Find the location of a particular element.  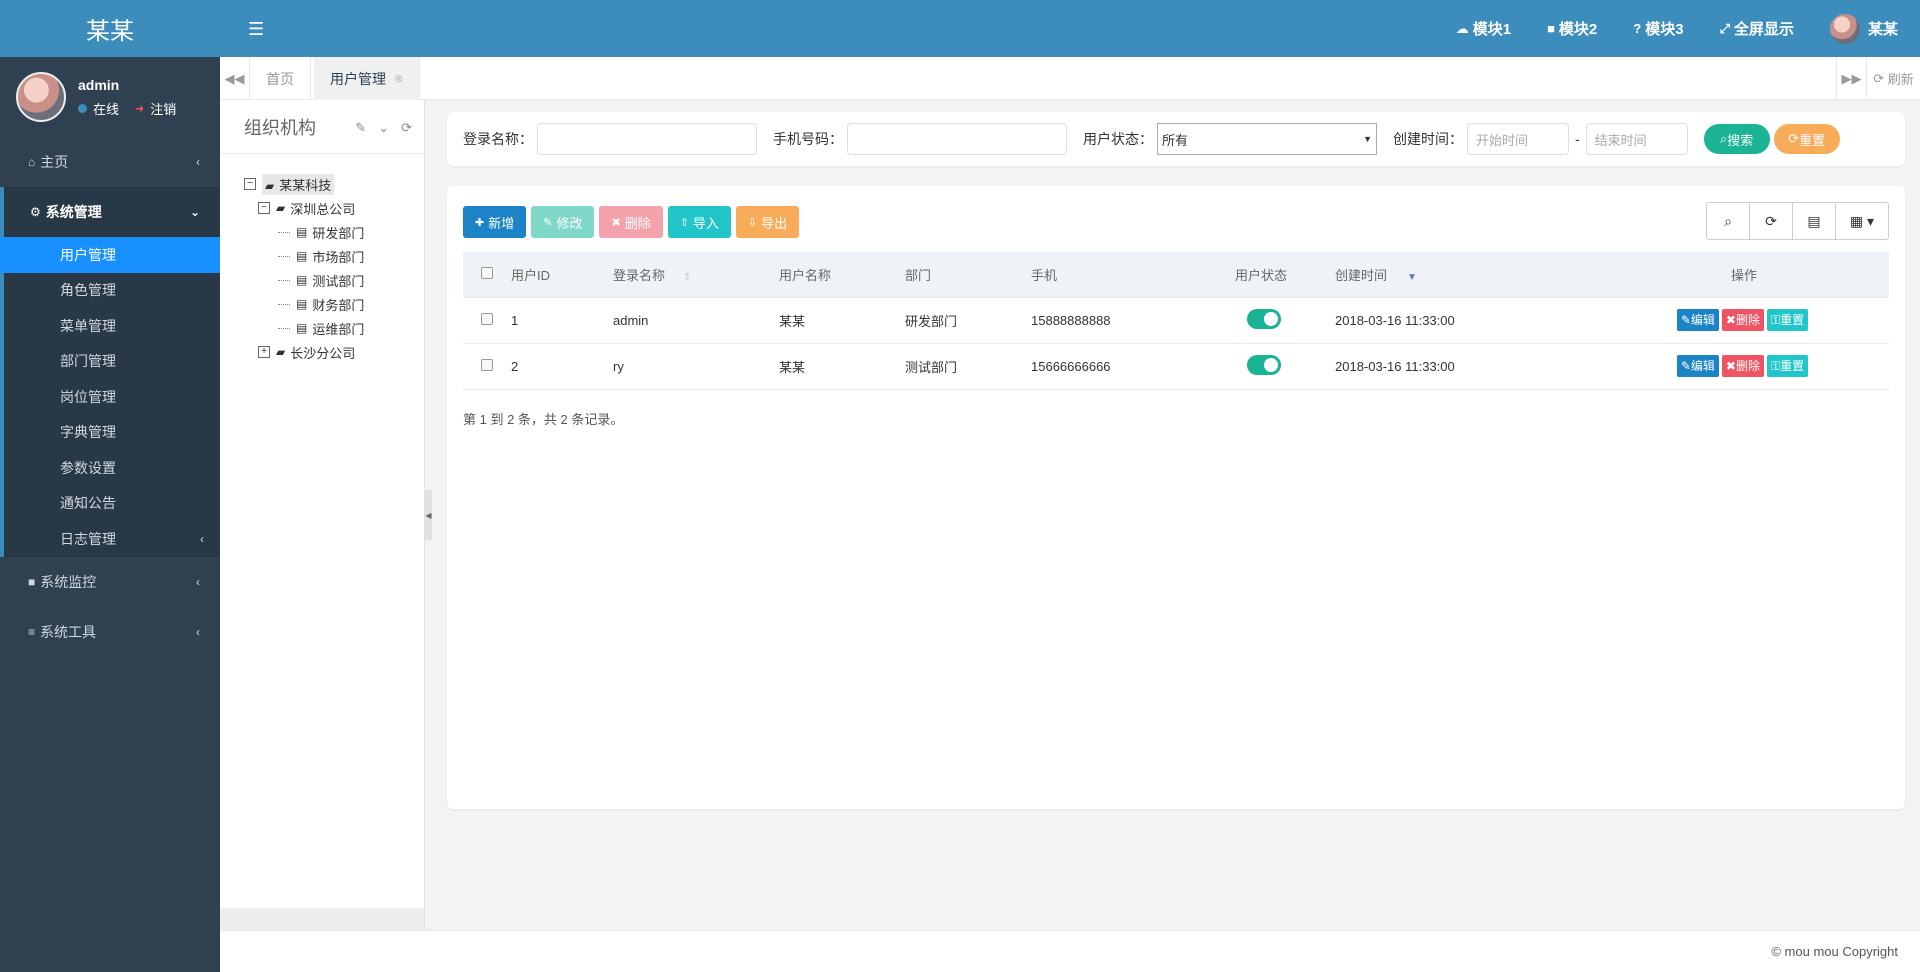

pagination-summary: 第 1 到 2 条，共 2 条记录。 is located at coordinates (543, 419).